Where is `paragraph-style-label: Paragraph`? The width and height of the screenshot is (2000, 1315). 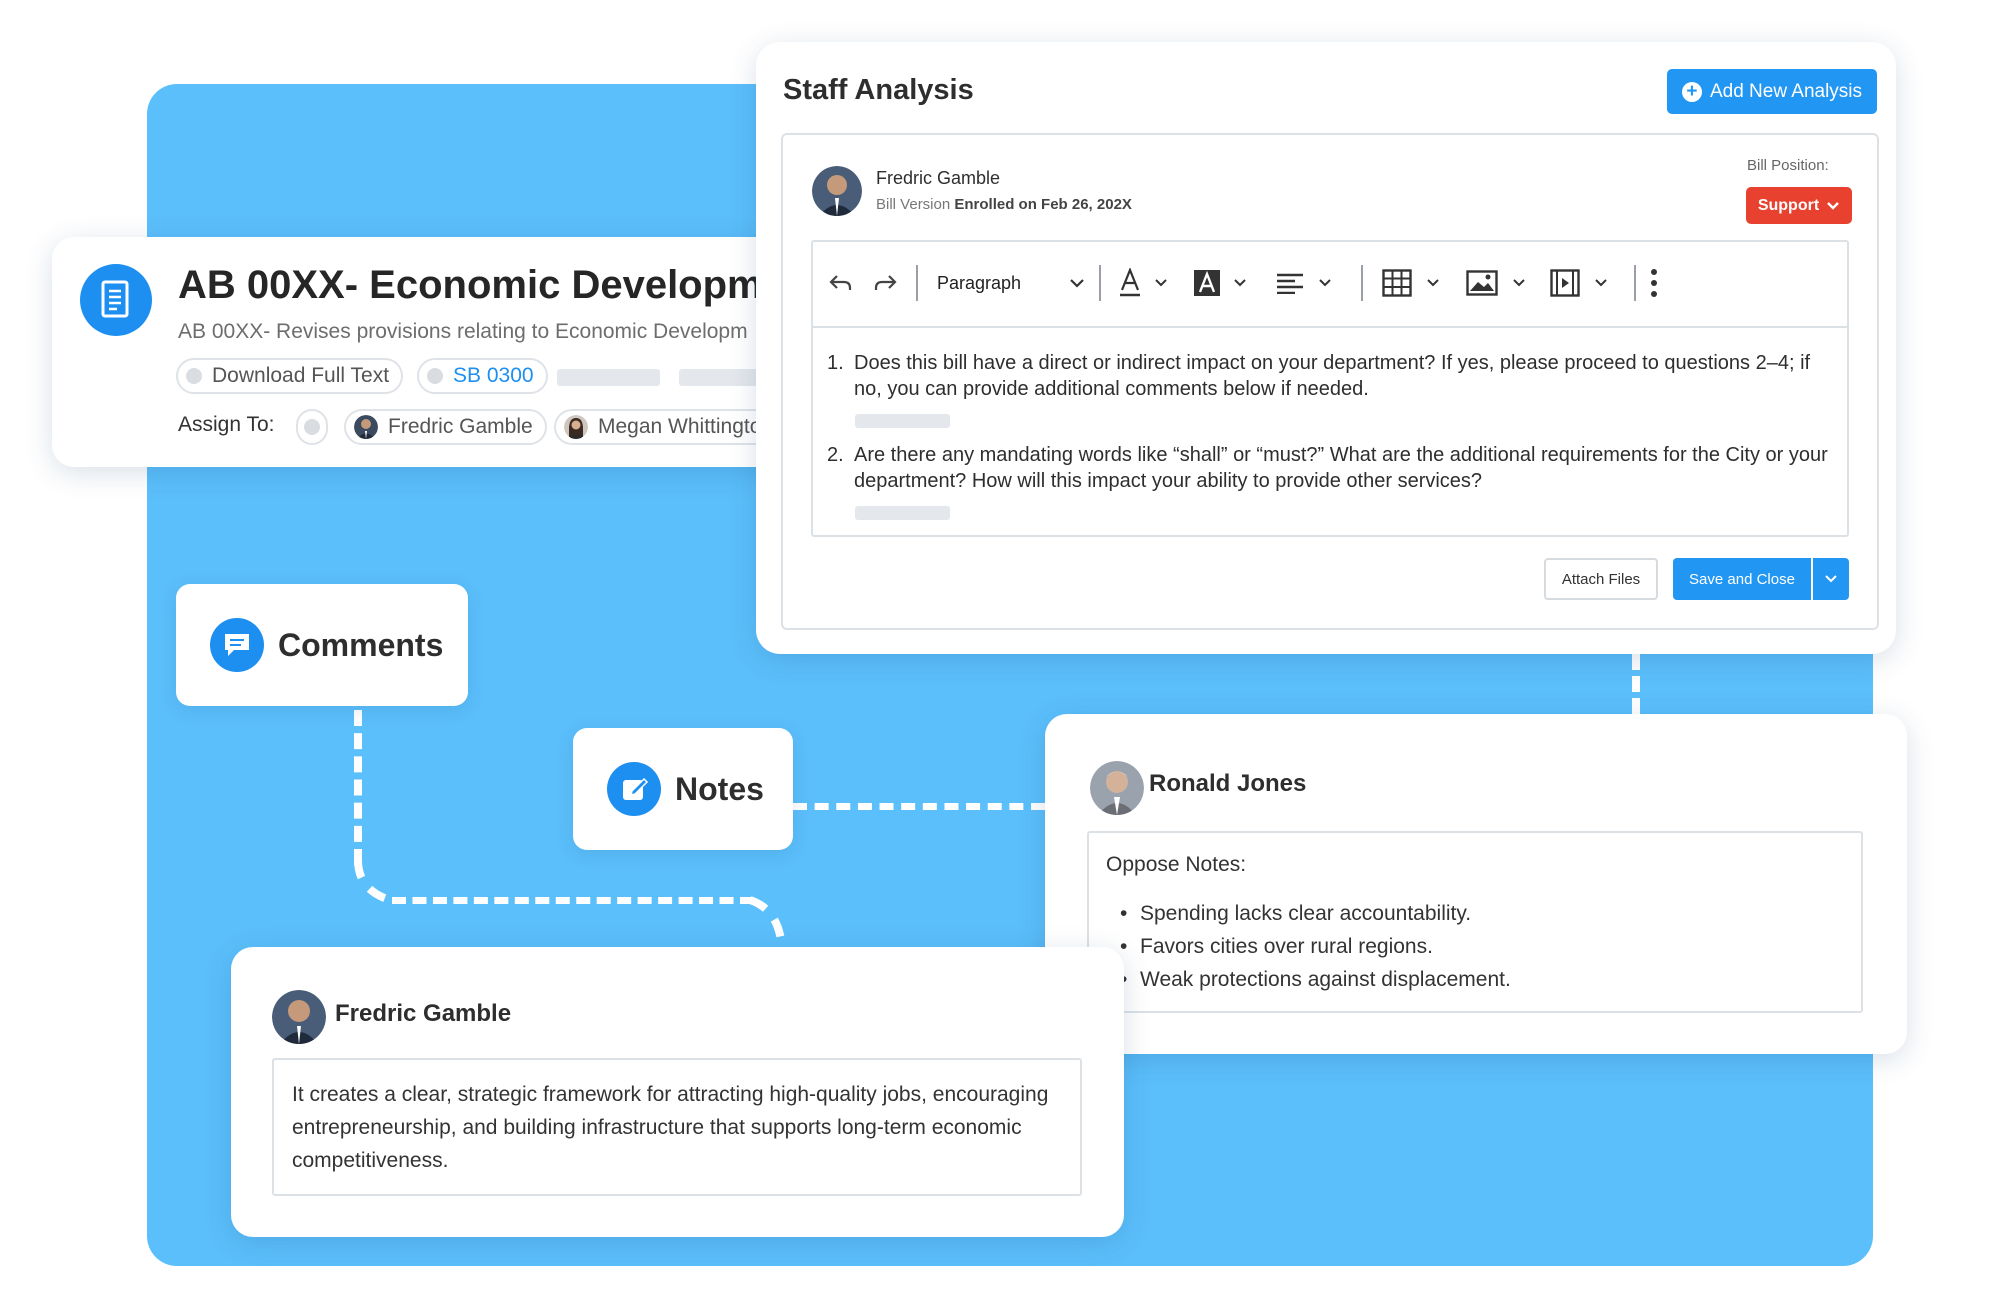 paragraph-style-label: Paragraph is located at coordinates (979, 282).